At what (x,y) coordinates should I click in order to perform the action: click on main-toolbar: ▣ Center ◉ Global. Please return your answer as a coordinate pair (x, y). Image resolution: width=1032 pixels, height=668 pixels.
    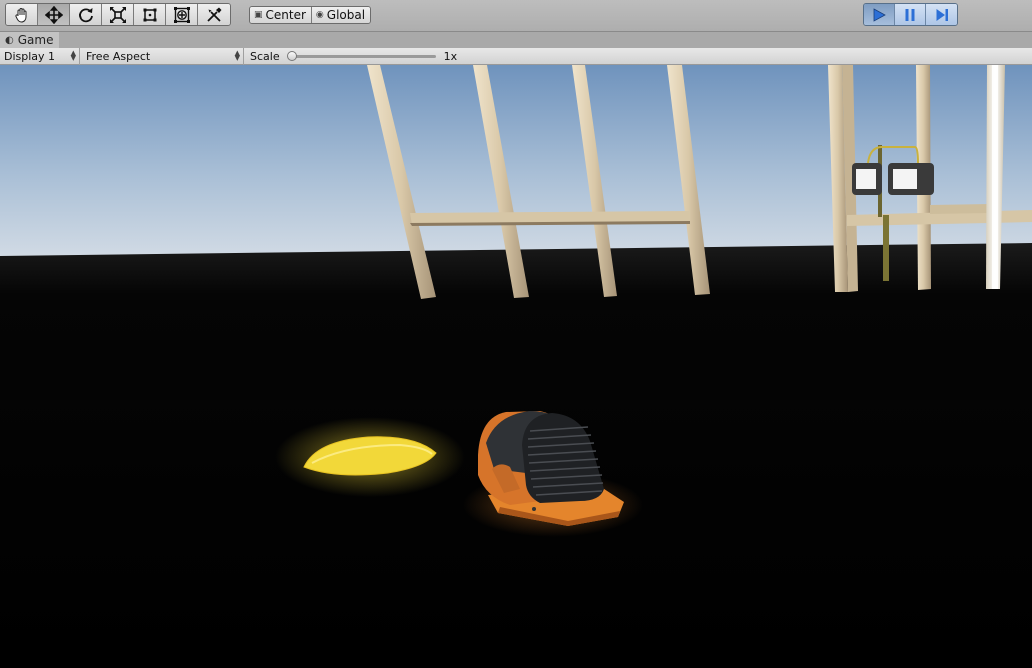
    Looking at the image, I should click on (516, 16).